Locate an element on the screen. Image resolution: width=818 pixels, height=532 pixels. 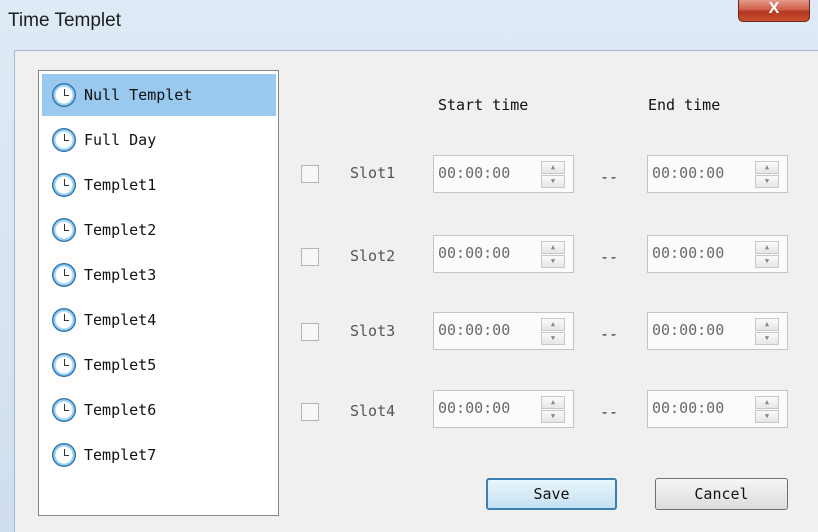
slot1-end-time-field: 00:00:00 ▲ ▼ is located at coordinates (717, 174).